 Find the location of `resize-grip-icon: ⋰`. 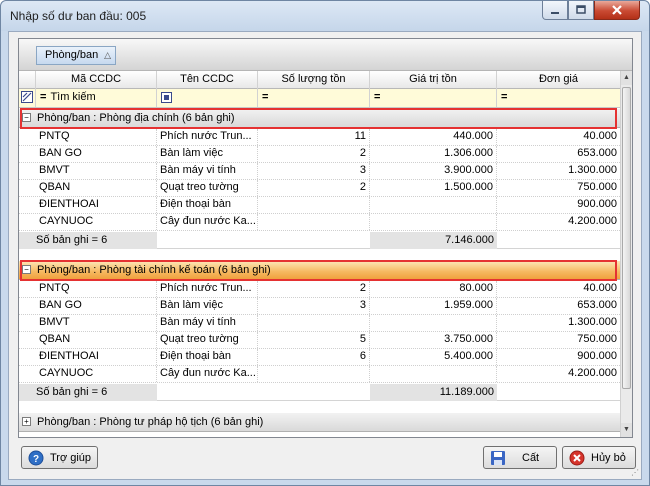

resize-grip-icon: ⋰ is located at coordinates (635, 472).